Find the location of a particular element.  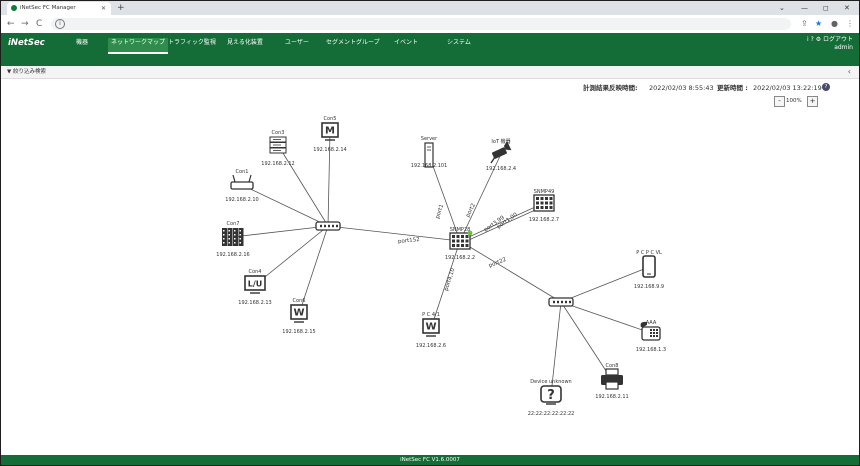

zoom-level: 100% is located at coordinates (794, 101).